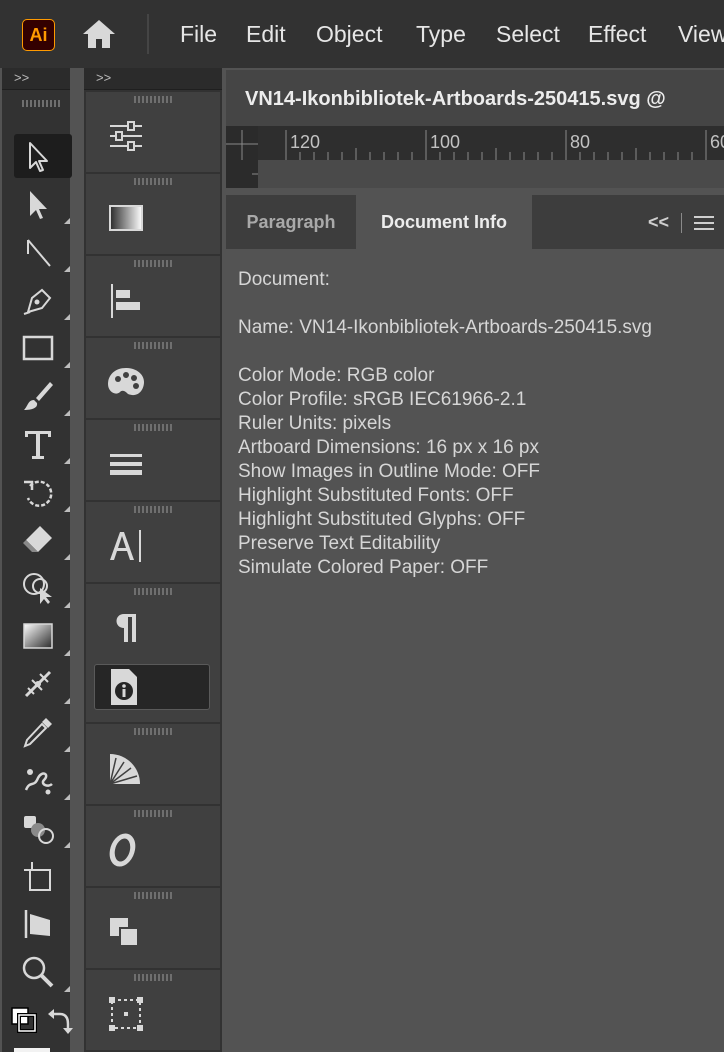 Image resolution: width=724 pixels, height=1052 pixels. I want to click on gradient-tool, so click(43, 636).